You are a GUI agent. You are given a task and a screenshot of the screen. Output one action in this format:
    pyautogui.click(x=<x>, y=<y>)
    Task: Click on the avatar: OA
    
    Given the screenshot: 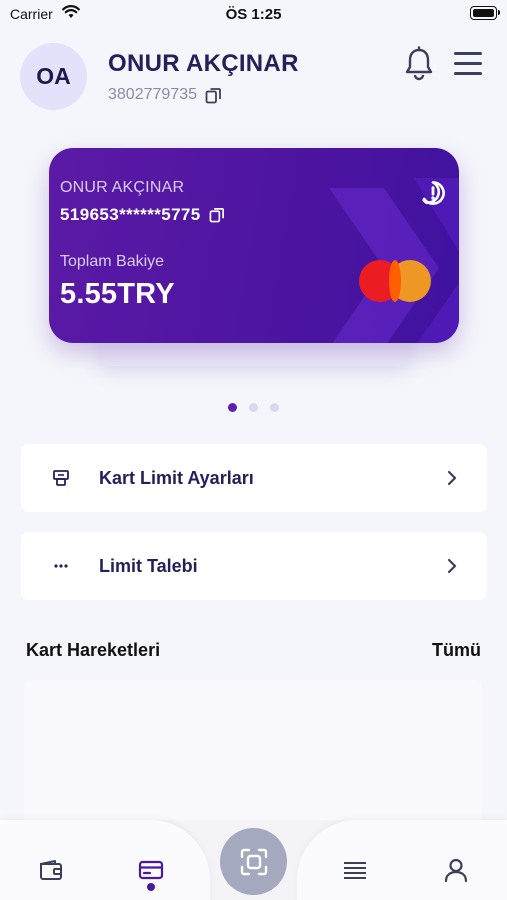 What is the action you would take?
    pyautogui.click(x=53, y=76)
    